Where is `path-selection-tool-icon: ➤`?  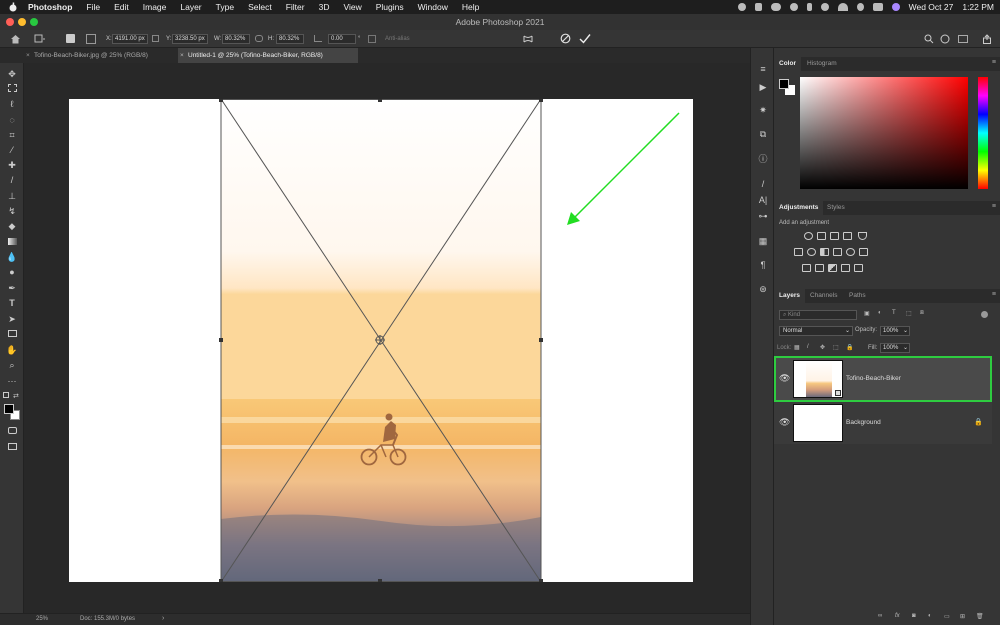 path-selection-tool-icon: ➤ is located at coordinates (12, 319).